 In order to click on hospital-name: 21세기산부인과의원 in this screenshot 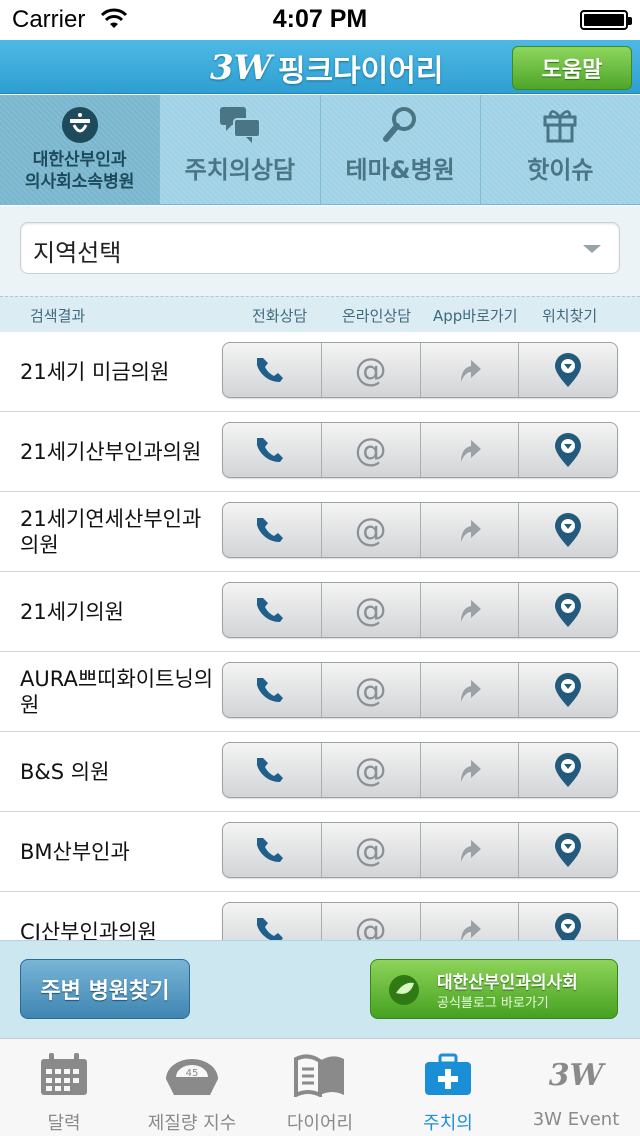, I will do `click(111, 452)`.